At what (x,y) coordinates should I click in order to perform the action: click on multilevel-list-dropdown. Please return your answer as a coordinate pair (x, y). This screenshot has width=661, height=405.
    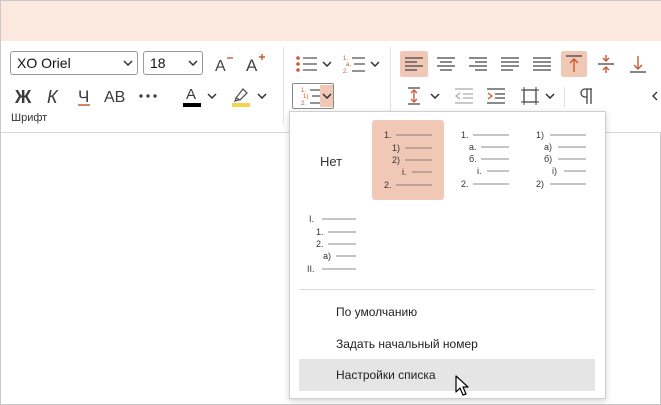
    Looking at the image, I should click on (326, 96).